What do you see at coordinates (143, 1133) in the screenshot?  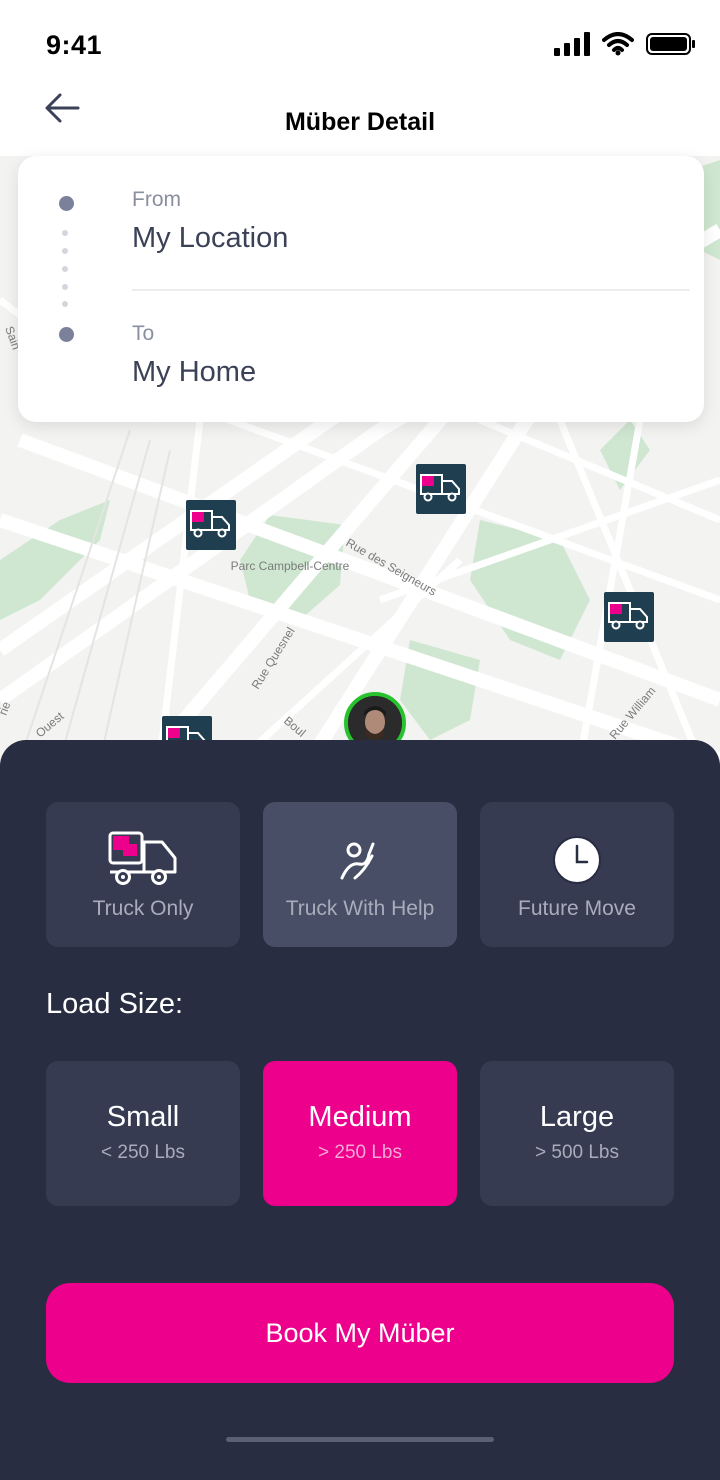 I see `size-small-button: Small < 250 Lbs` at bounding box center [143, 1133].